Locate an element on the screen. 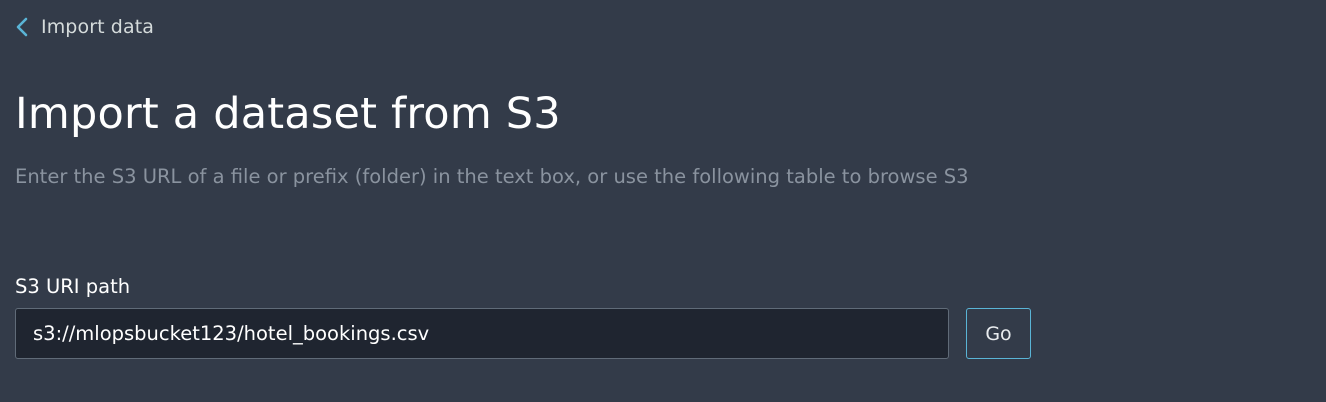  chevron-left-icon is located at coordinates (22, 27).